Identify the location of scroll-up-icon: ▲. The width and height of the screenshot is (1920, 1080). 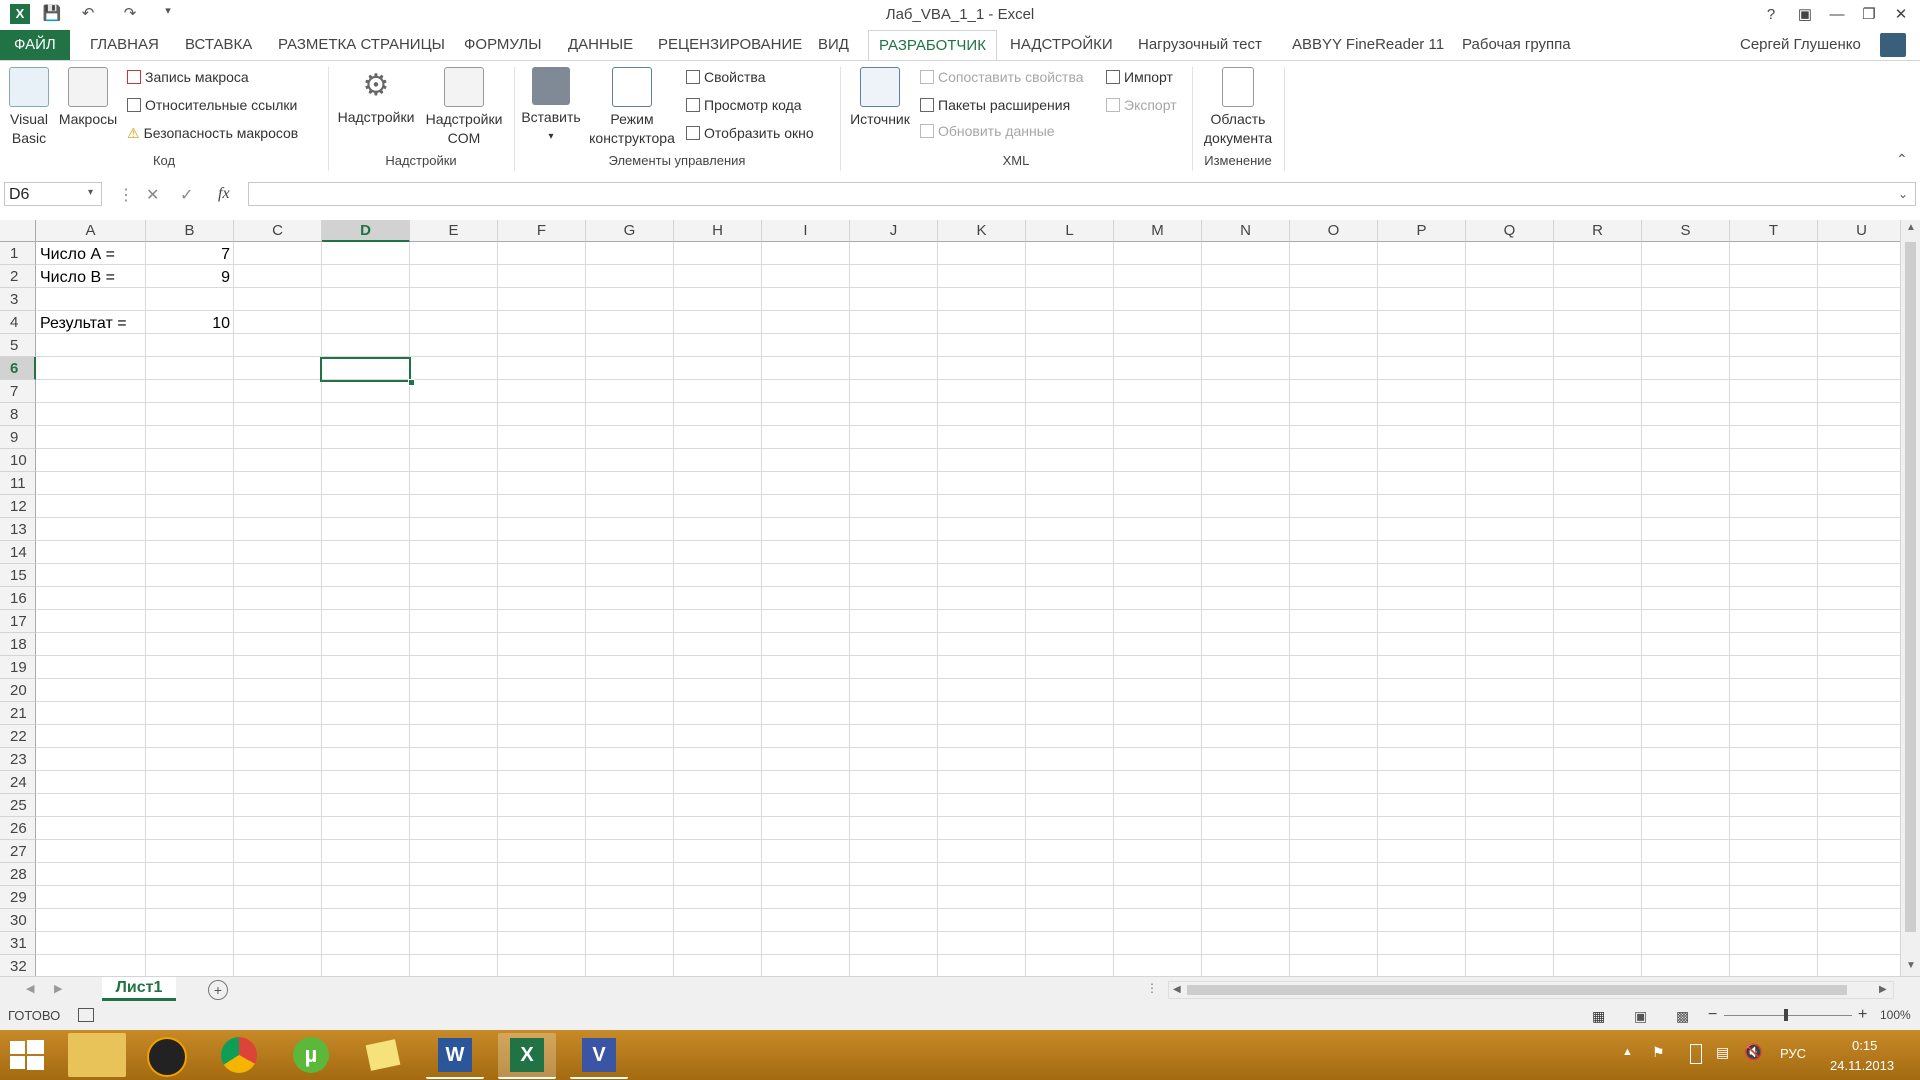
(1911, 227).